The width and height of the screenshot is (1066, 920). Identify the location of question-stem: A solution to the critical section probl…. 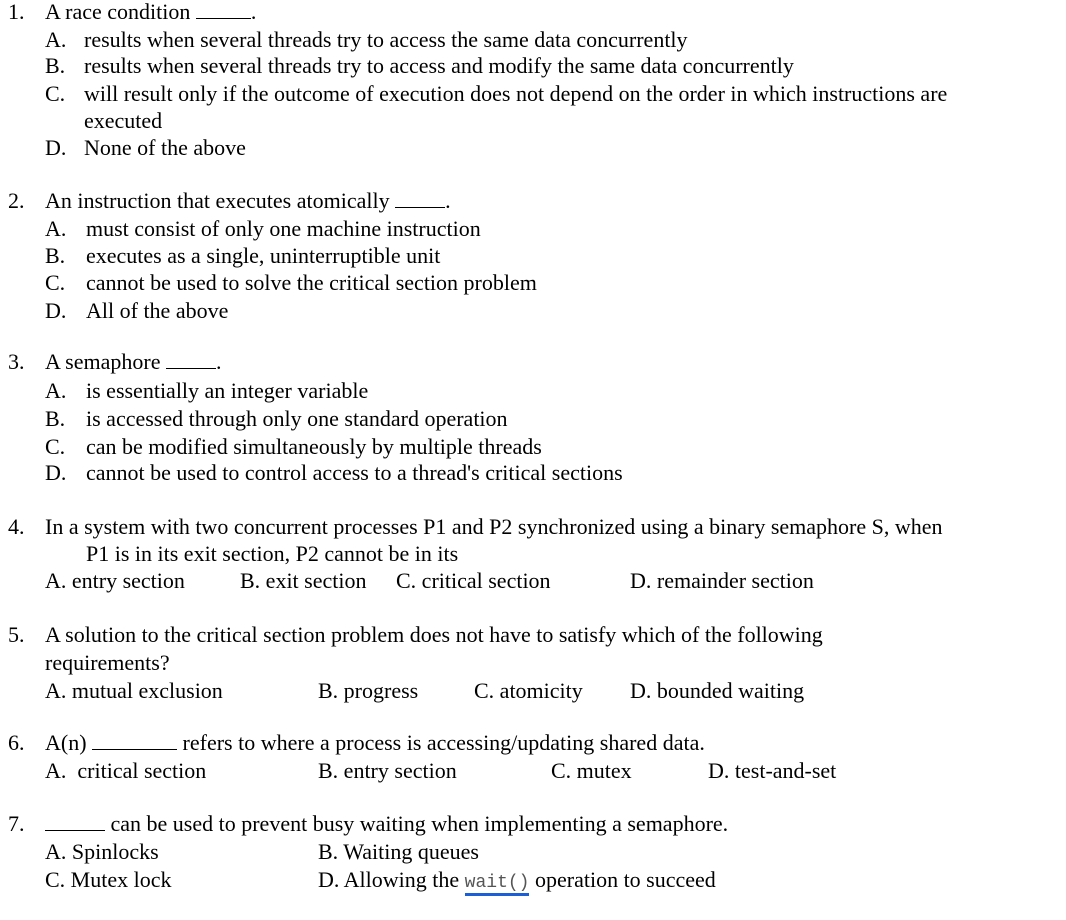
(434, 635).